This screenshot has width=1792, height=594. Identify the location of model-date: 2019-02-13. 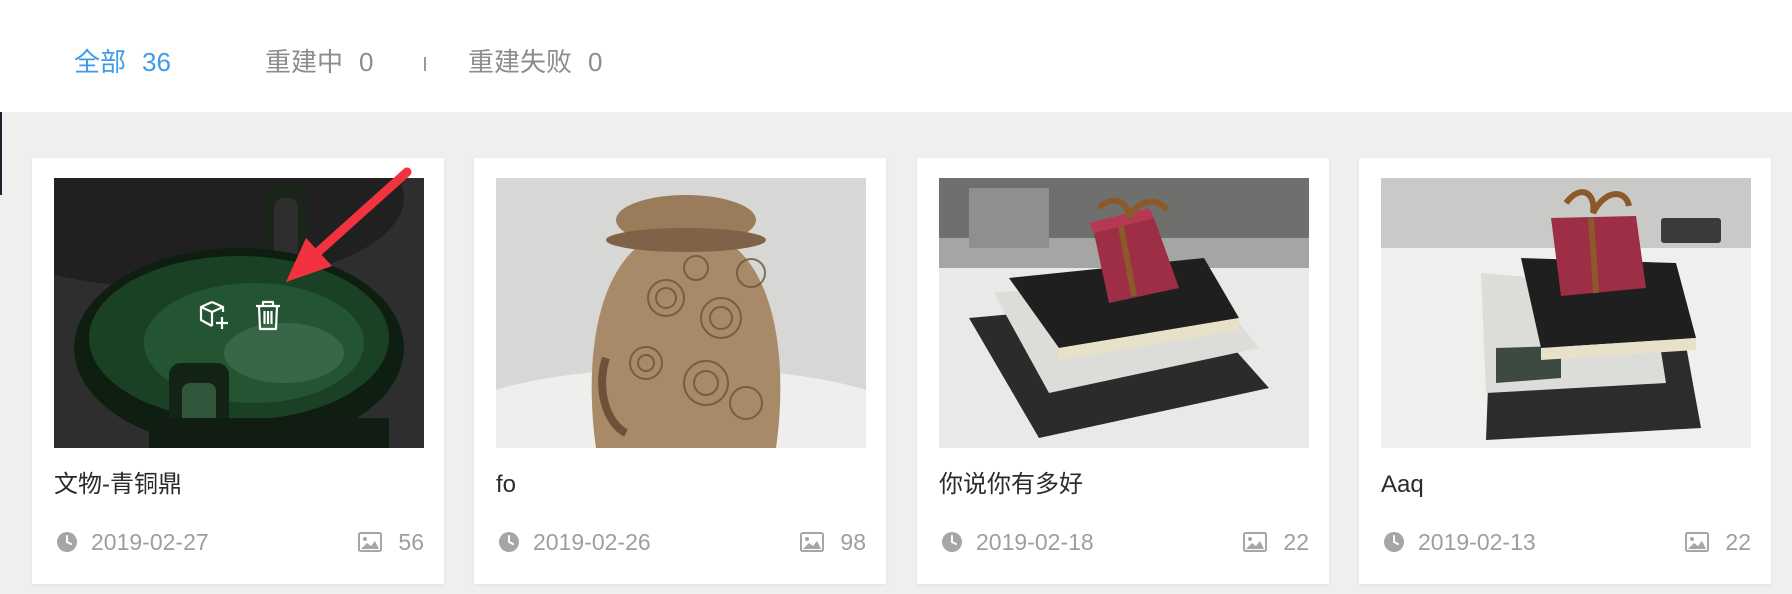
(1477, 542).